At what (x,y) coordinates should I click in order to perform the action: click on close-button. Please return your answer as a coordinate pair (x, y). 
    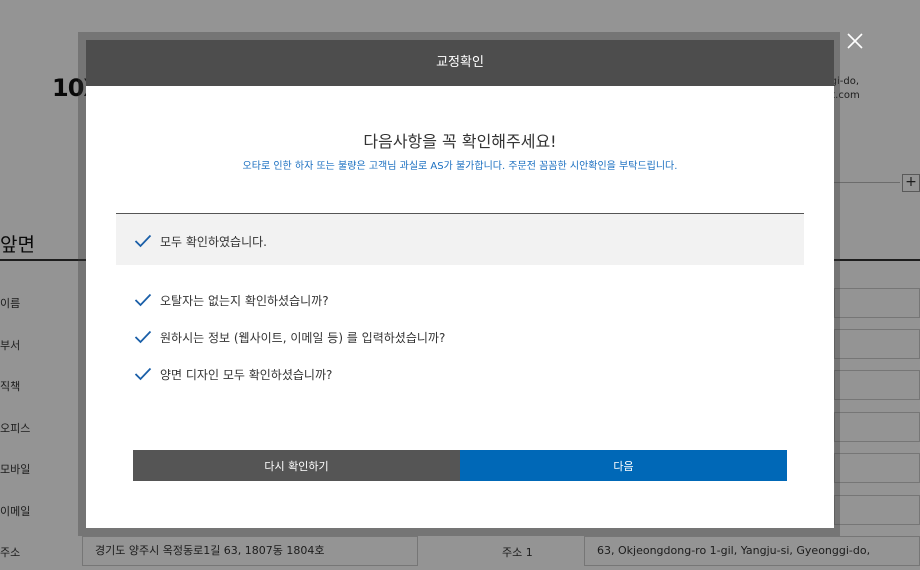
    Looking at the image, I should click on (855, 41).